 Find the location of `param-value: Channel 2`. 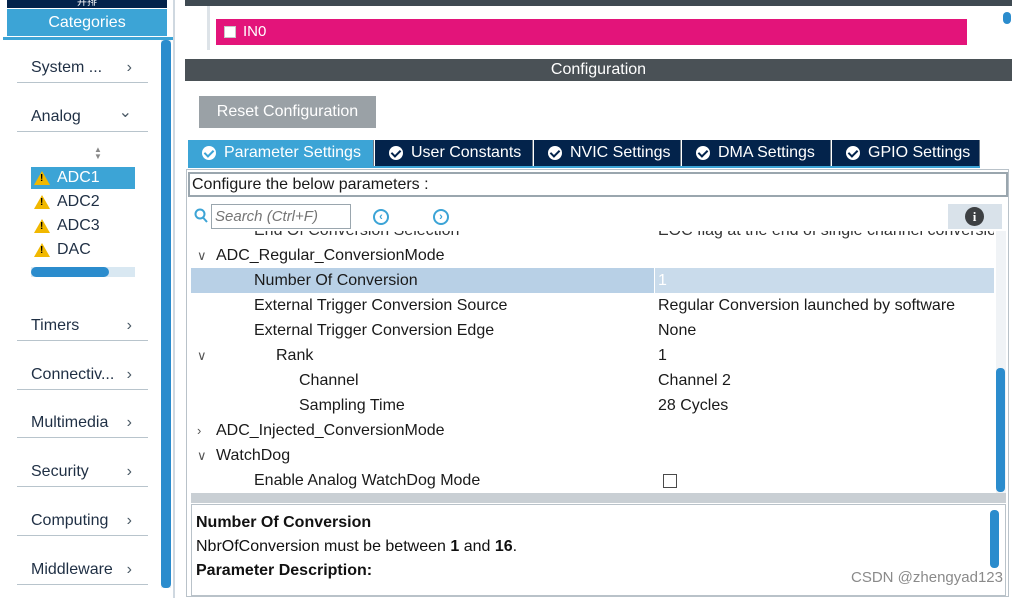

param-value: Channel 2 is located at coordinates (694, 380).